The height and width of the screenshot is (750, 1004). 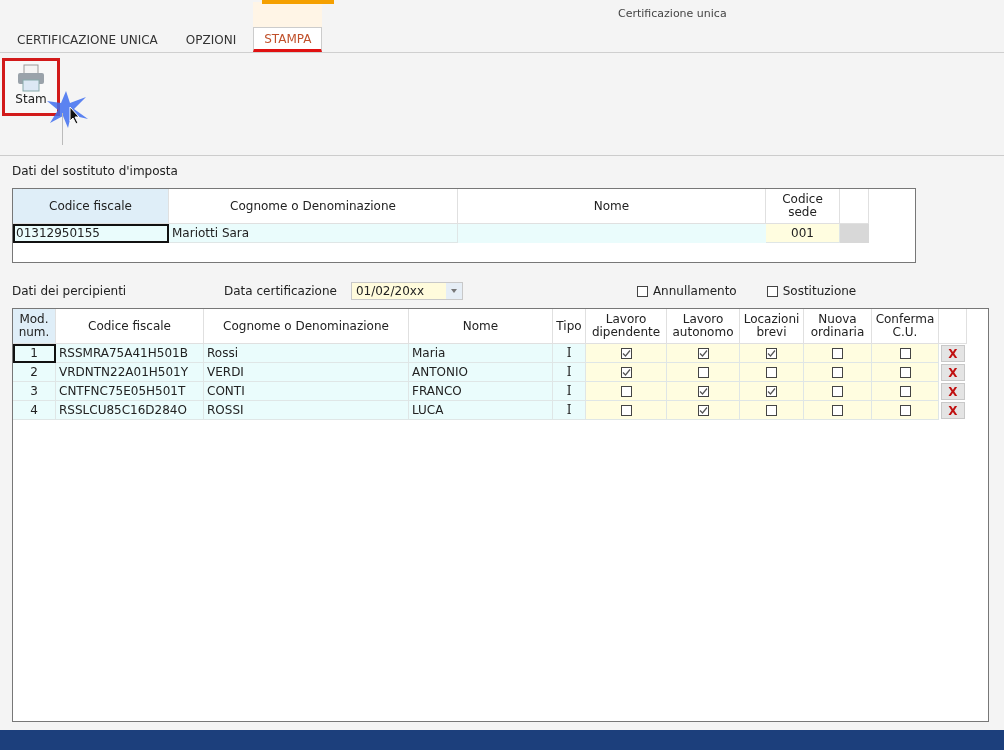 I want to click on table-cell: ANTONIO, so click(x=481, y=372).